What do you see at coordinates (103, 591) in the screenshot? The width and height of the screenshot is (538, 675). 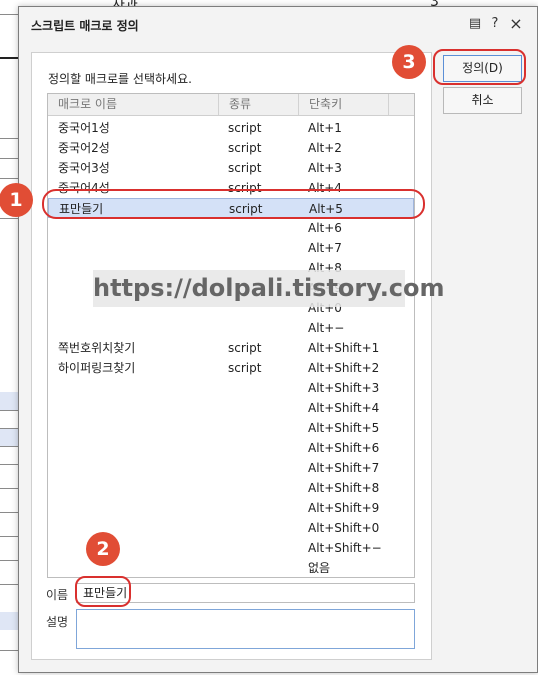 I see `name-field-highlight` at bounding box center [103, 591].